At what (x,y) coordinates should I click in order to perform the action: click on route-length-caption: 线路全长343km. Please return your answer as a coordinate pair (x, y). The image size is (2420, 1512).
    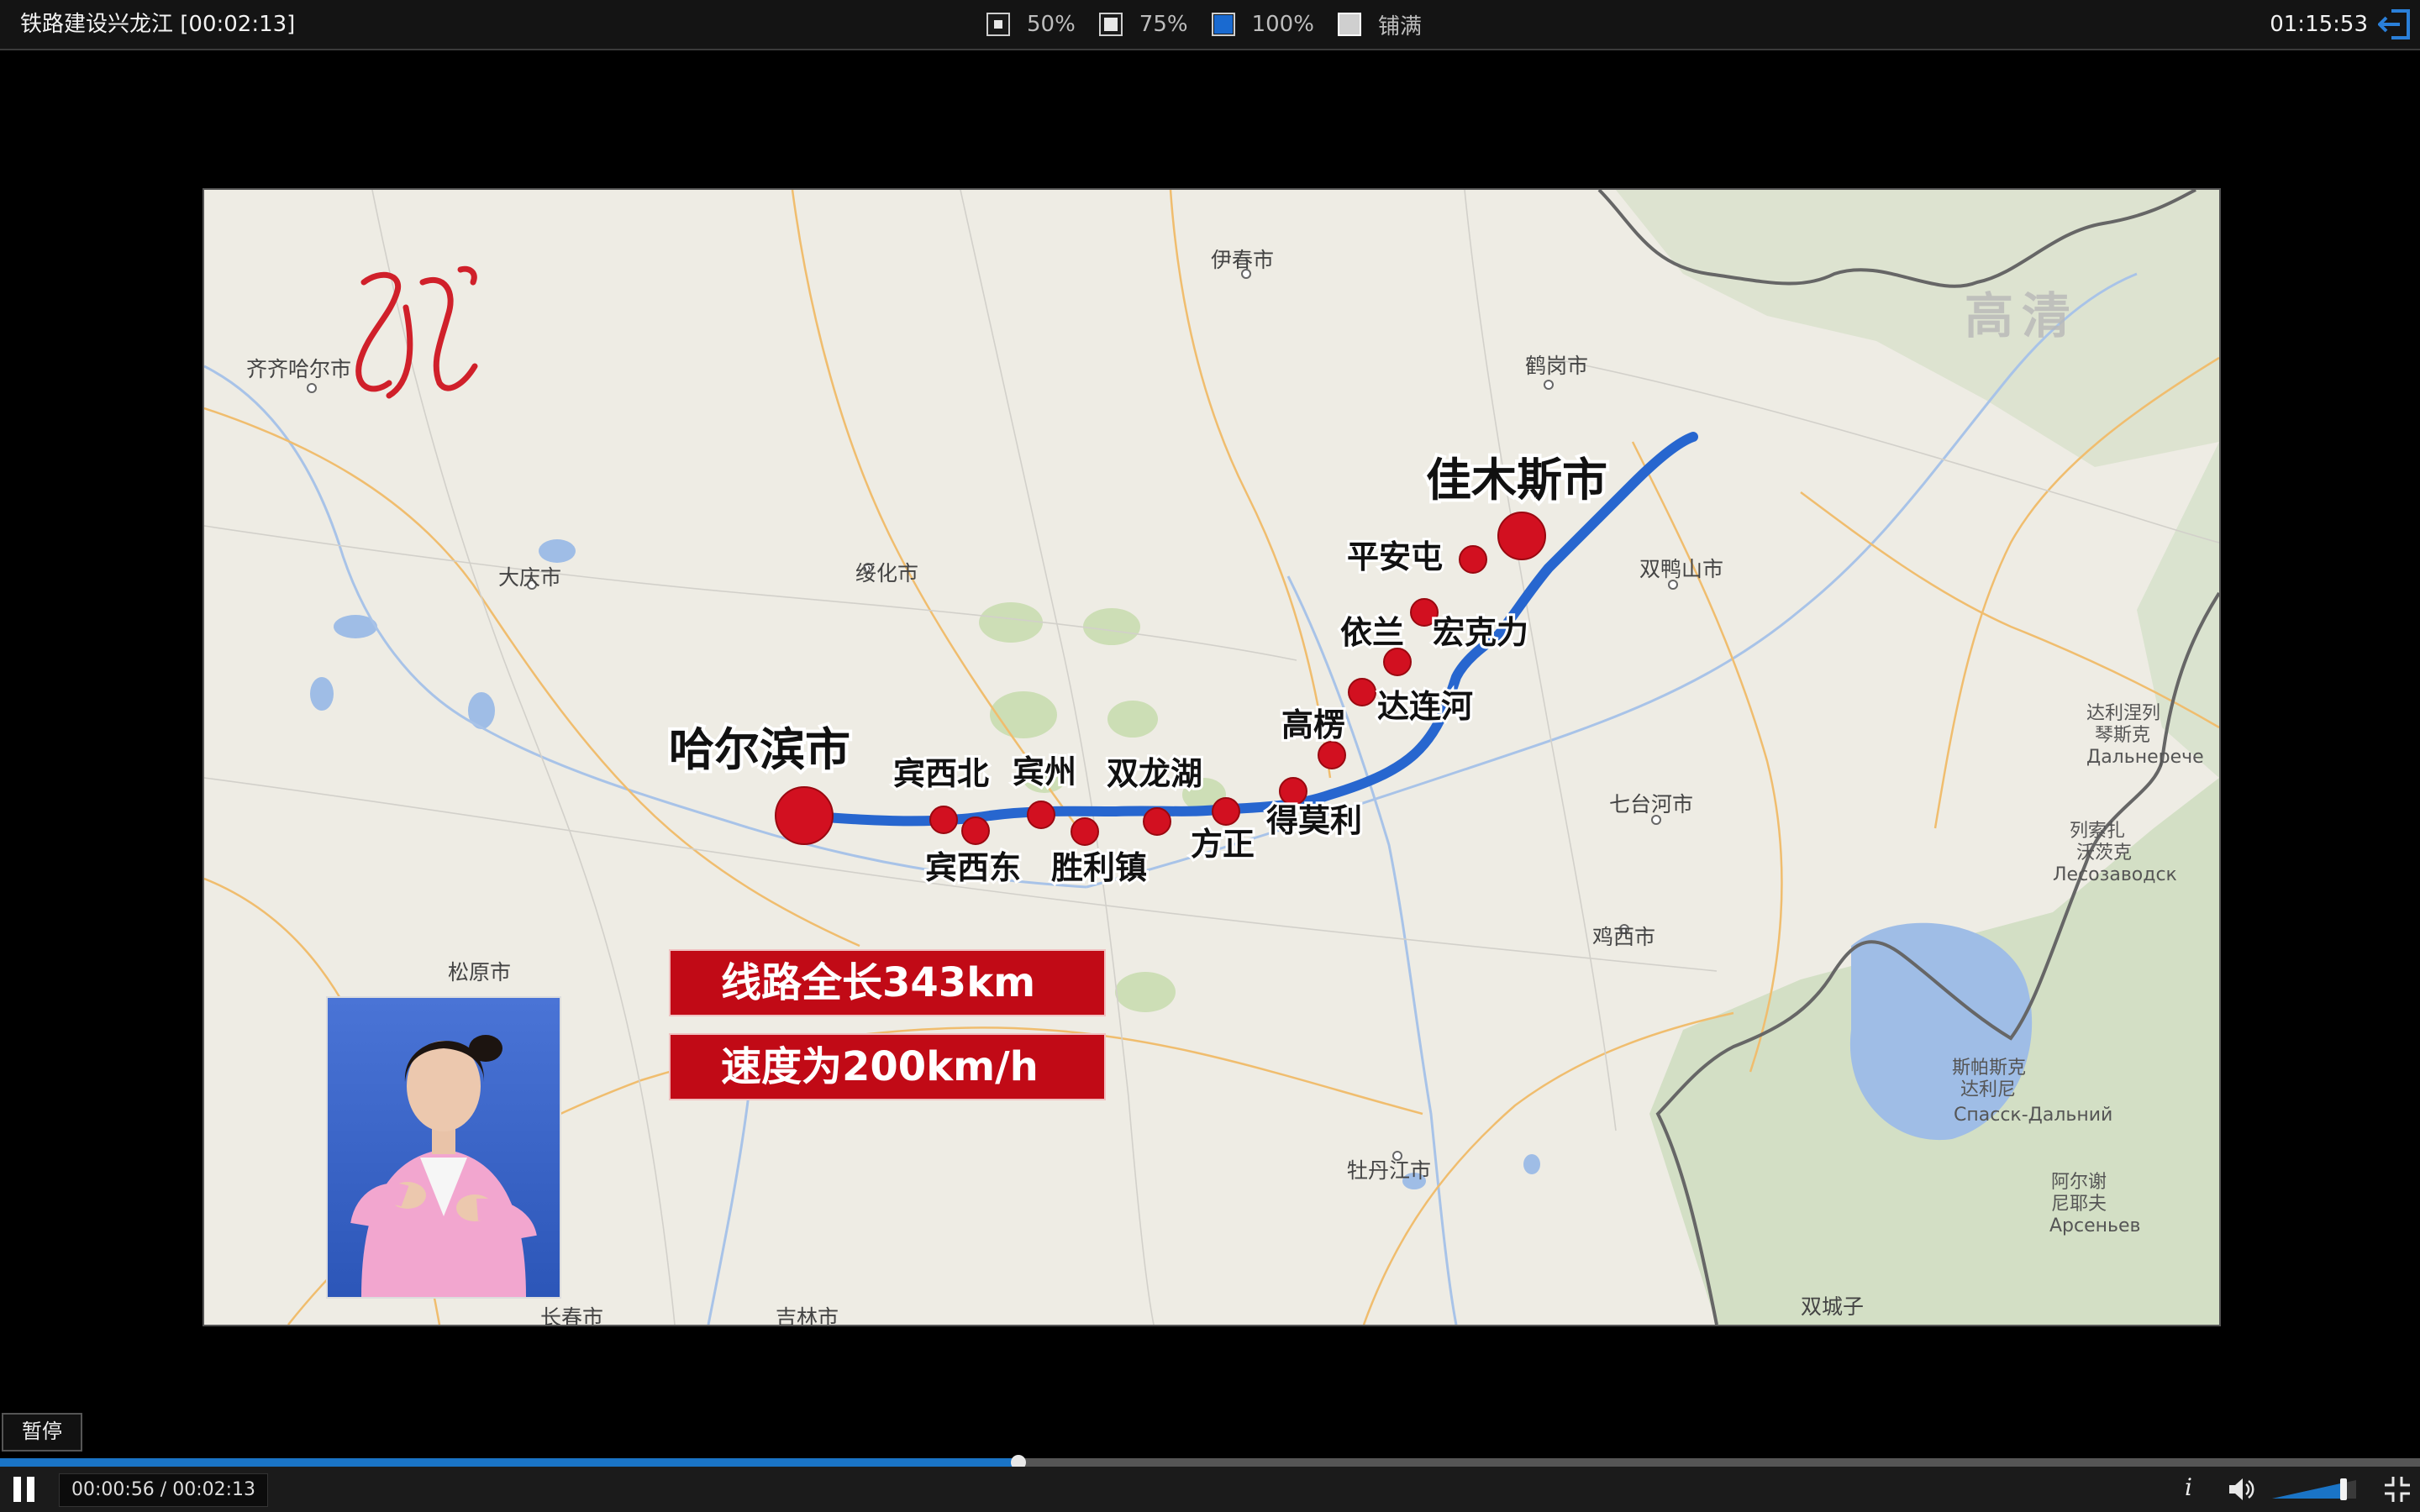
    Looking at the image, I should click on (887, 982).